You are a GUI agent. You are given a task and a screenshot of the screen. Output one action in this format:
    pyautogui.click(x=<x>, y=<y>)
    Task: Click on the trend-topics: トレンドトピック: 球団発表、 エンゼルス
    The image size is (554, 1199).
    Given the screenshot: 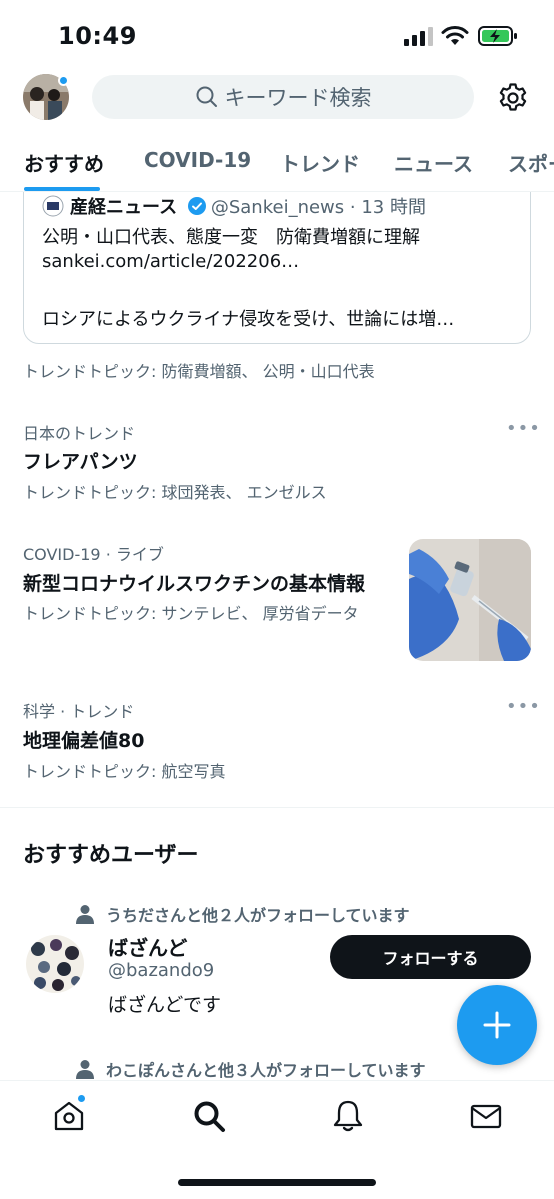 What is the action you would take?
    pyautogui.click(x=175, y=492)
    